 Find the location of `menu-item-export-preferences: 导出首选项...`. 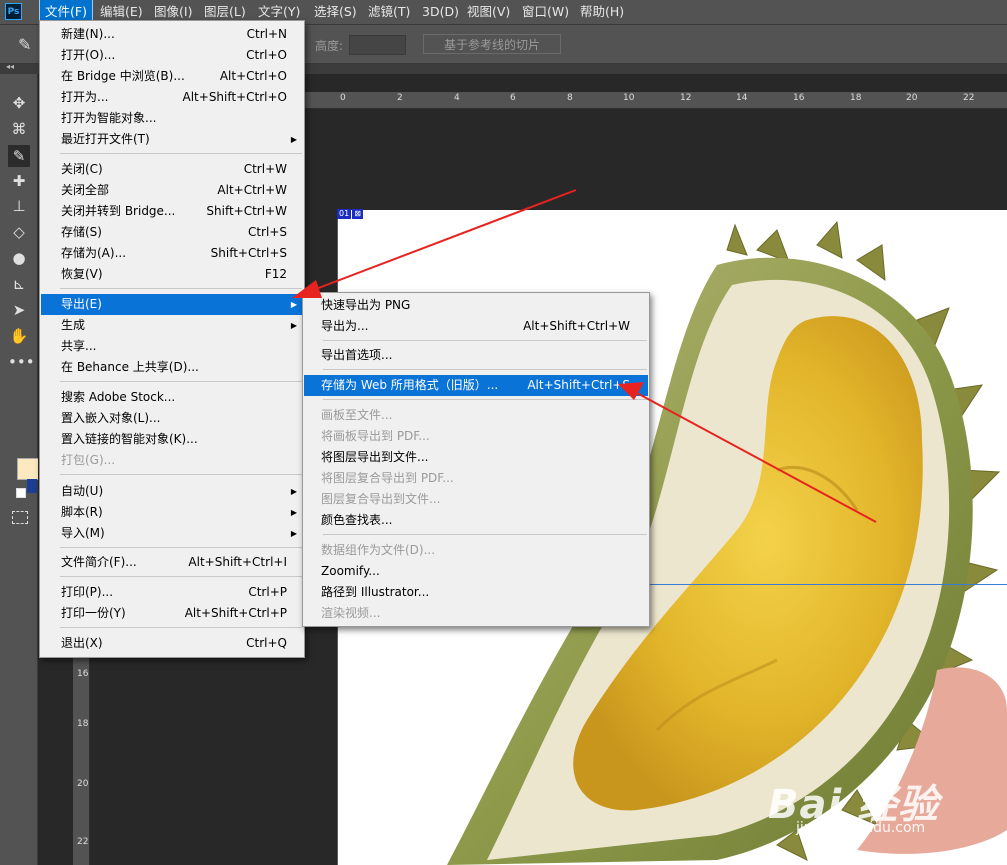

menu-item-export-preferences: 导出首选项... is located at coordinates (476, 355).